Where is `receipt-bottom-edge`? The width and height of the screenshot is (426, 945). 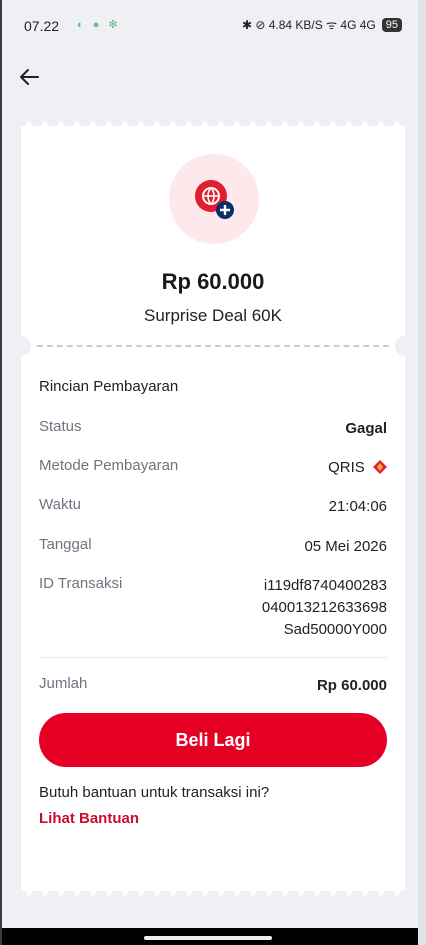 receipt-bottom-edge is located at coordinates (213, 891).